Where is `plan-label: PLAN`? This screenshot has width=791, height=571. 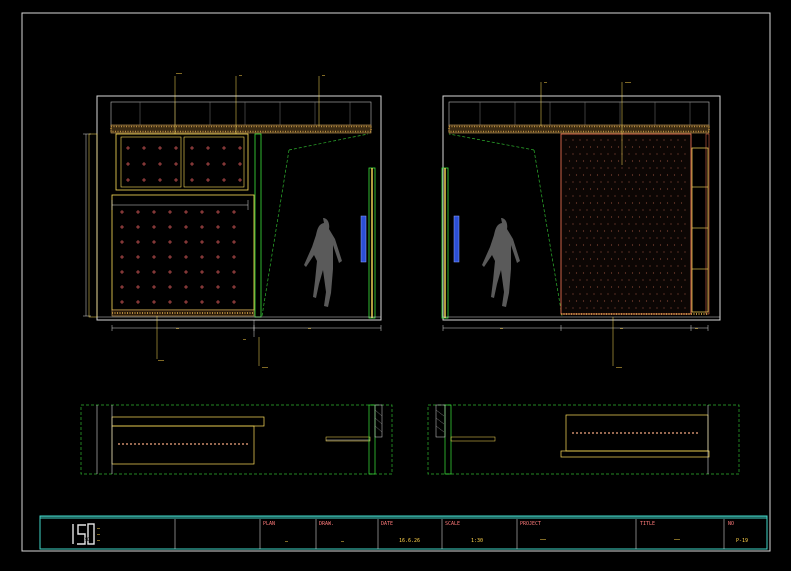 plan-label: PLAN is located at coordinates (269, 524).